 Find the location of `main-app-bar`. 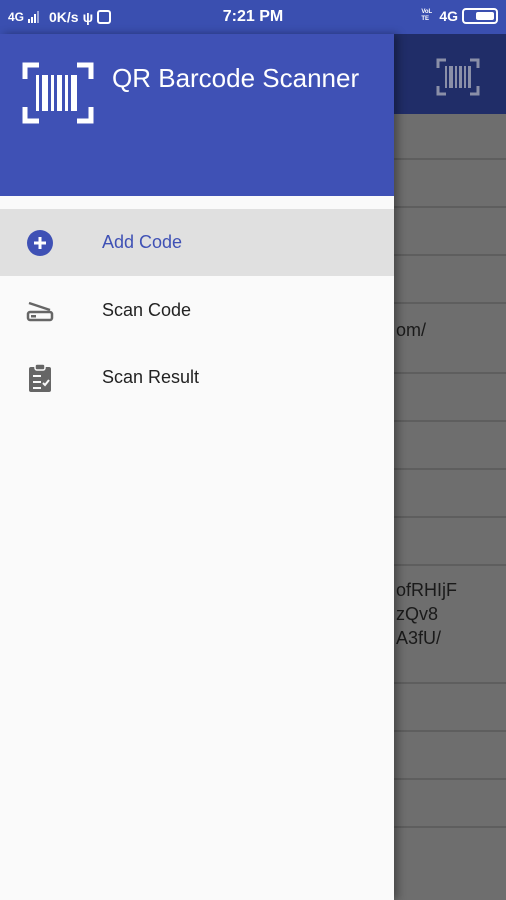

main-app-bar is located at coordinates (450, 74).